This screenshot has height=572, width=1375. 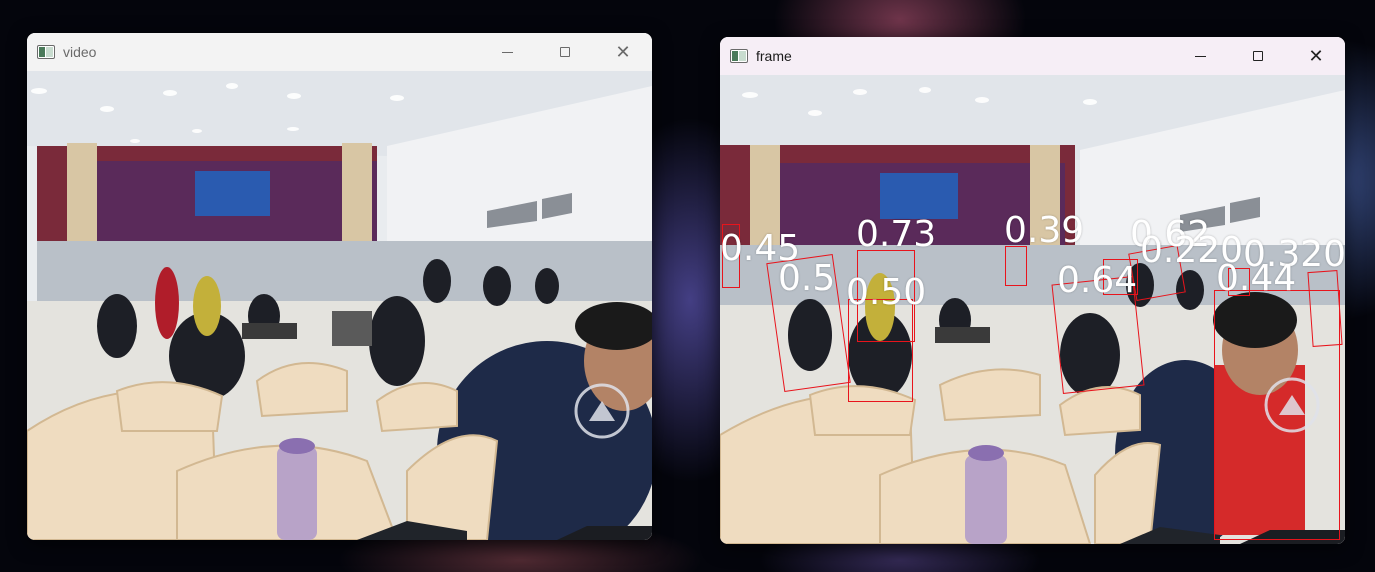 What do you see at coordinates (1032, 56) in the screenshot?
I see `frame-titlebar: frame ✕` at bounding box center [1032, 56].